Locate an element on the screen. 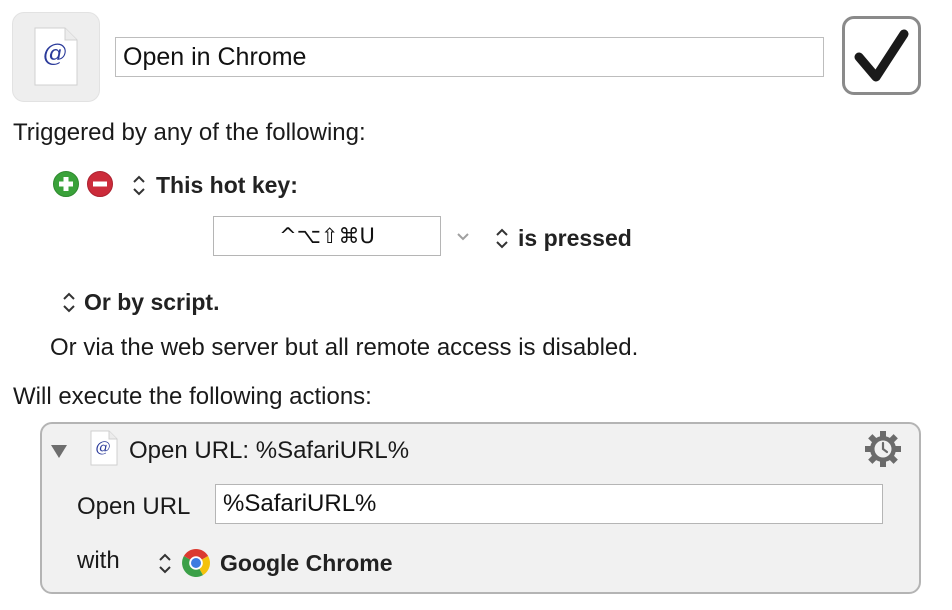 The width and height of the screenshot is (952, 610). remove-trigger-button is located at coordinates (100, 184).